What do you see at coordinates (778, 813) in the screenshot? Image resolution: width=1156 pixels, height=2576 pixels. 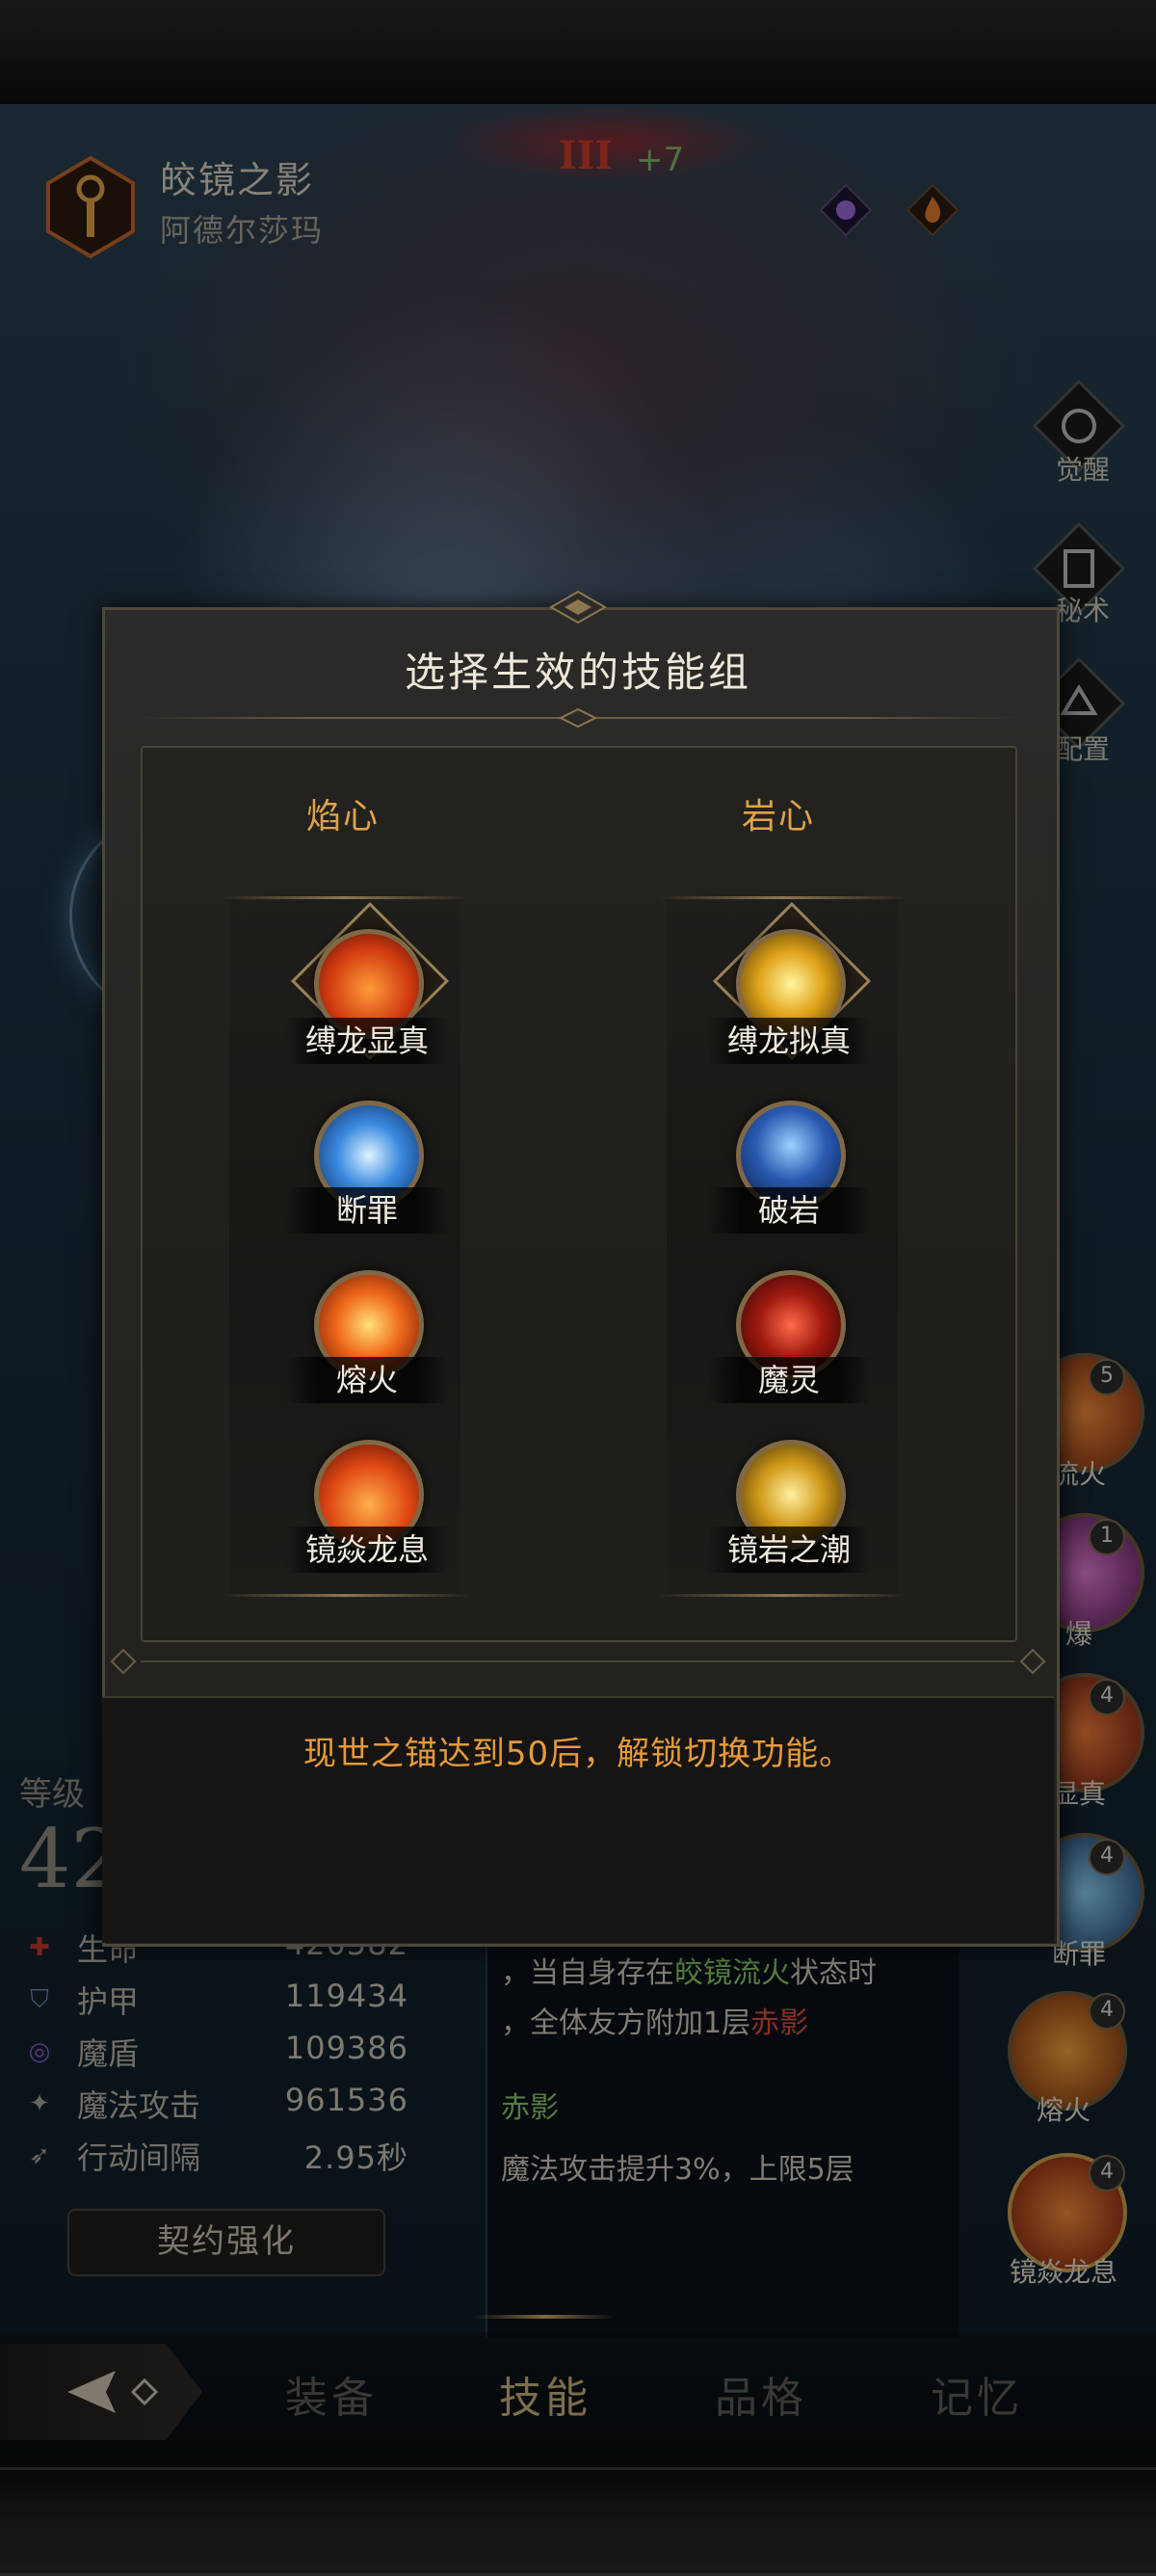 I see `column-title-rock-heart: 岩心` at bounding box center [778, 813].